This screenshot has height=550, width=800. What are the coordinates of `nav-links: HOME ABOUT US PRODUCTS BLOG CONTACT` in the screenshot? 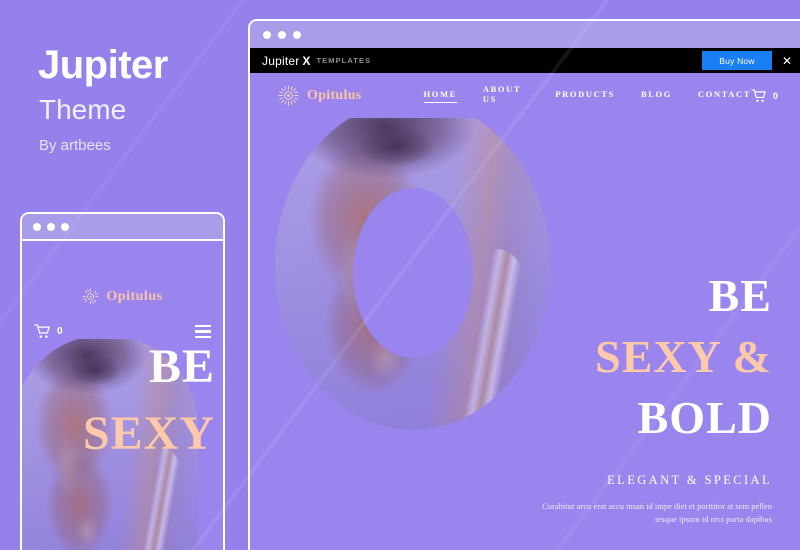 It's located at (587, 95).